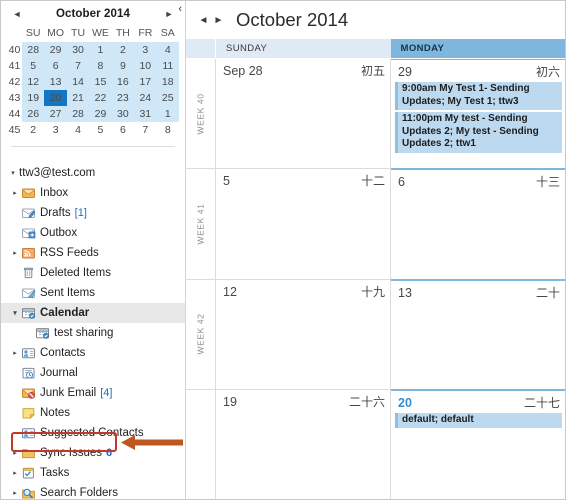  Describe the element at coordinates (375, 20) in the screenshot. I see `calendar-toolbar: ◄ ► October 2014` at that location.